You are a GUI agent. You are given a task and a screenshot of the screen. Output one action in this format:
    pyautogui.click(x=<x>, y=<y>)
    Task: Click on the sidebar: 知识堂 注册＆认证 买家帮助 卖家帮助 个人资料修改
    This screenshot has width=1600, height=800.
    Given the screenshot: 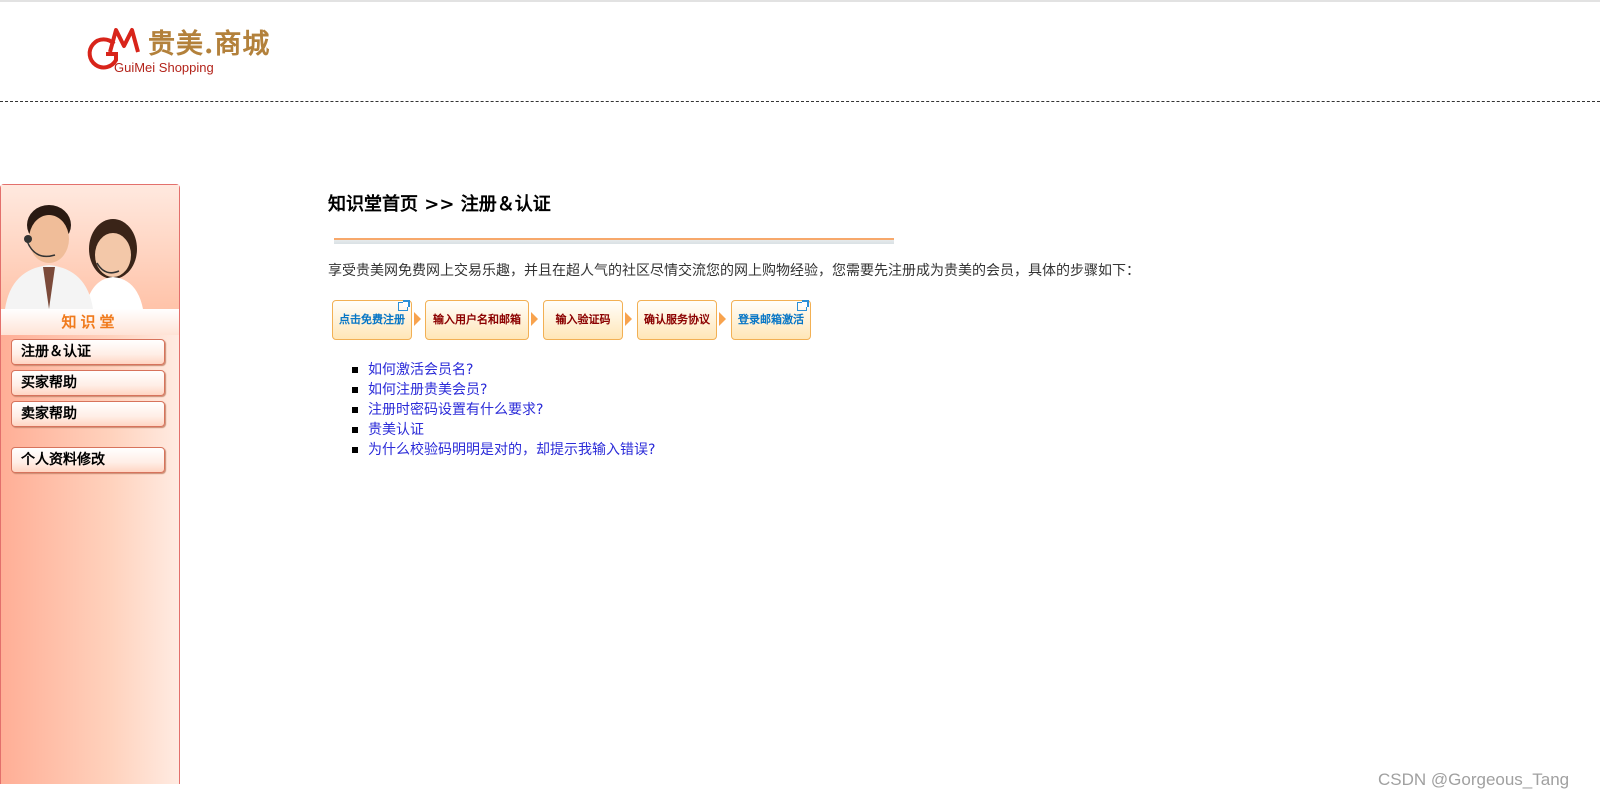 What is the action you would take?
    pyautogui.click(x=90, y=484)
    